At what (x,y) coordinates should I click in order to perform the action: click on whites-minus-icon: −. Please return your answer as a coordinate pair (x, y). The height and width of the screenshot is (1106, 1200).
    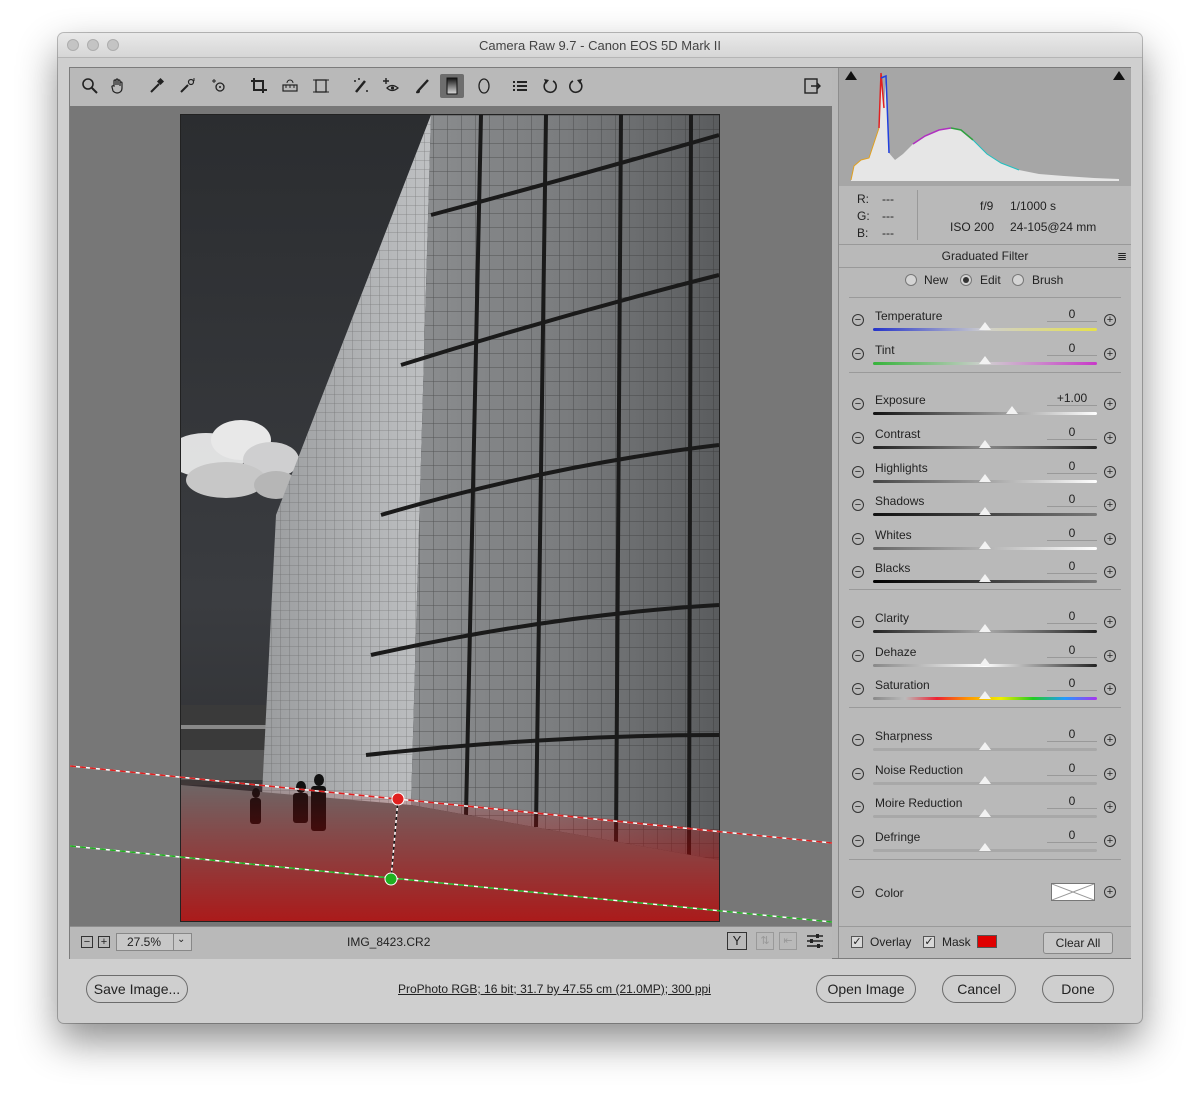
    Looking at the image, I should click on (858, 539).